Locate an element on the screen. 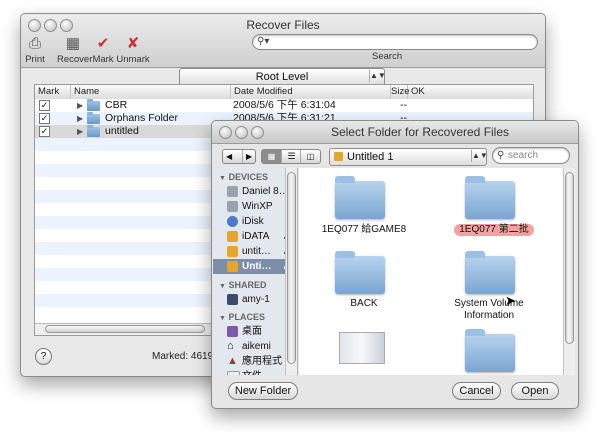 This screenshot has height=435, width=600. file-item: System Volume Information is located at coordinates (494, 282).